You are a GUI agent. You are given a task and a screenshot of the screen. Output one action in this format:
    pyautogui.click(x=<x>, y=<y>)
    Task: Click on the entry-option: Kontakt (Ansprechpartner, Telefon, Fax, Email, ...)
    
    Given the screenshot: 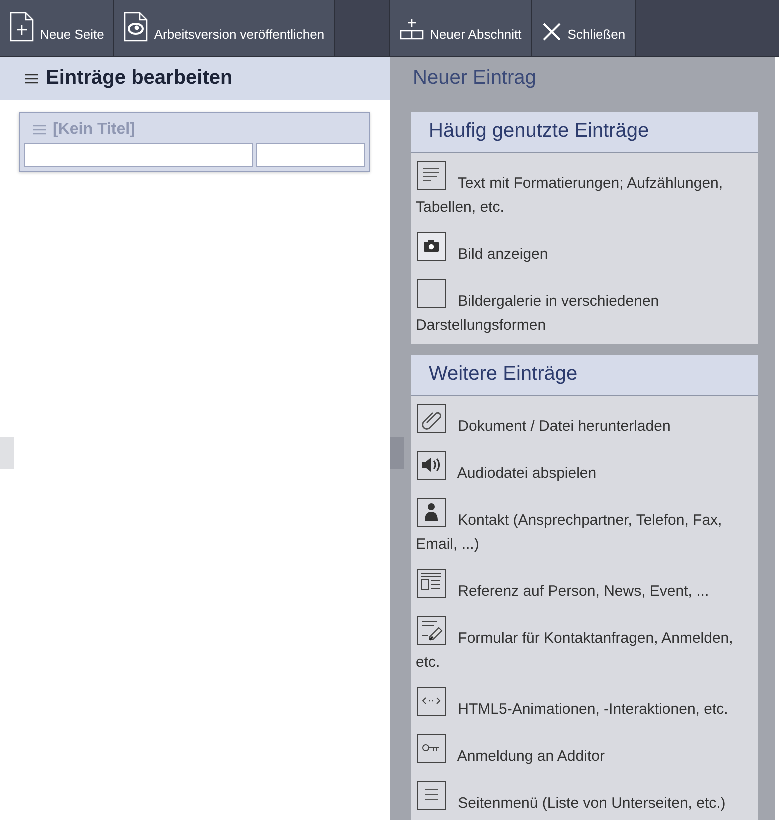 What is the action you would take?
    pyautogui.click(x=583, y=527)
    